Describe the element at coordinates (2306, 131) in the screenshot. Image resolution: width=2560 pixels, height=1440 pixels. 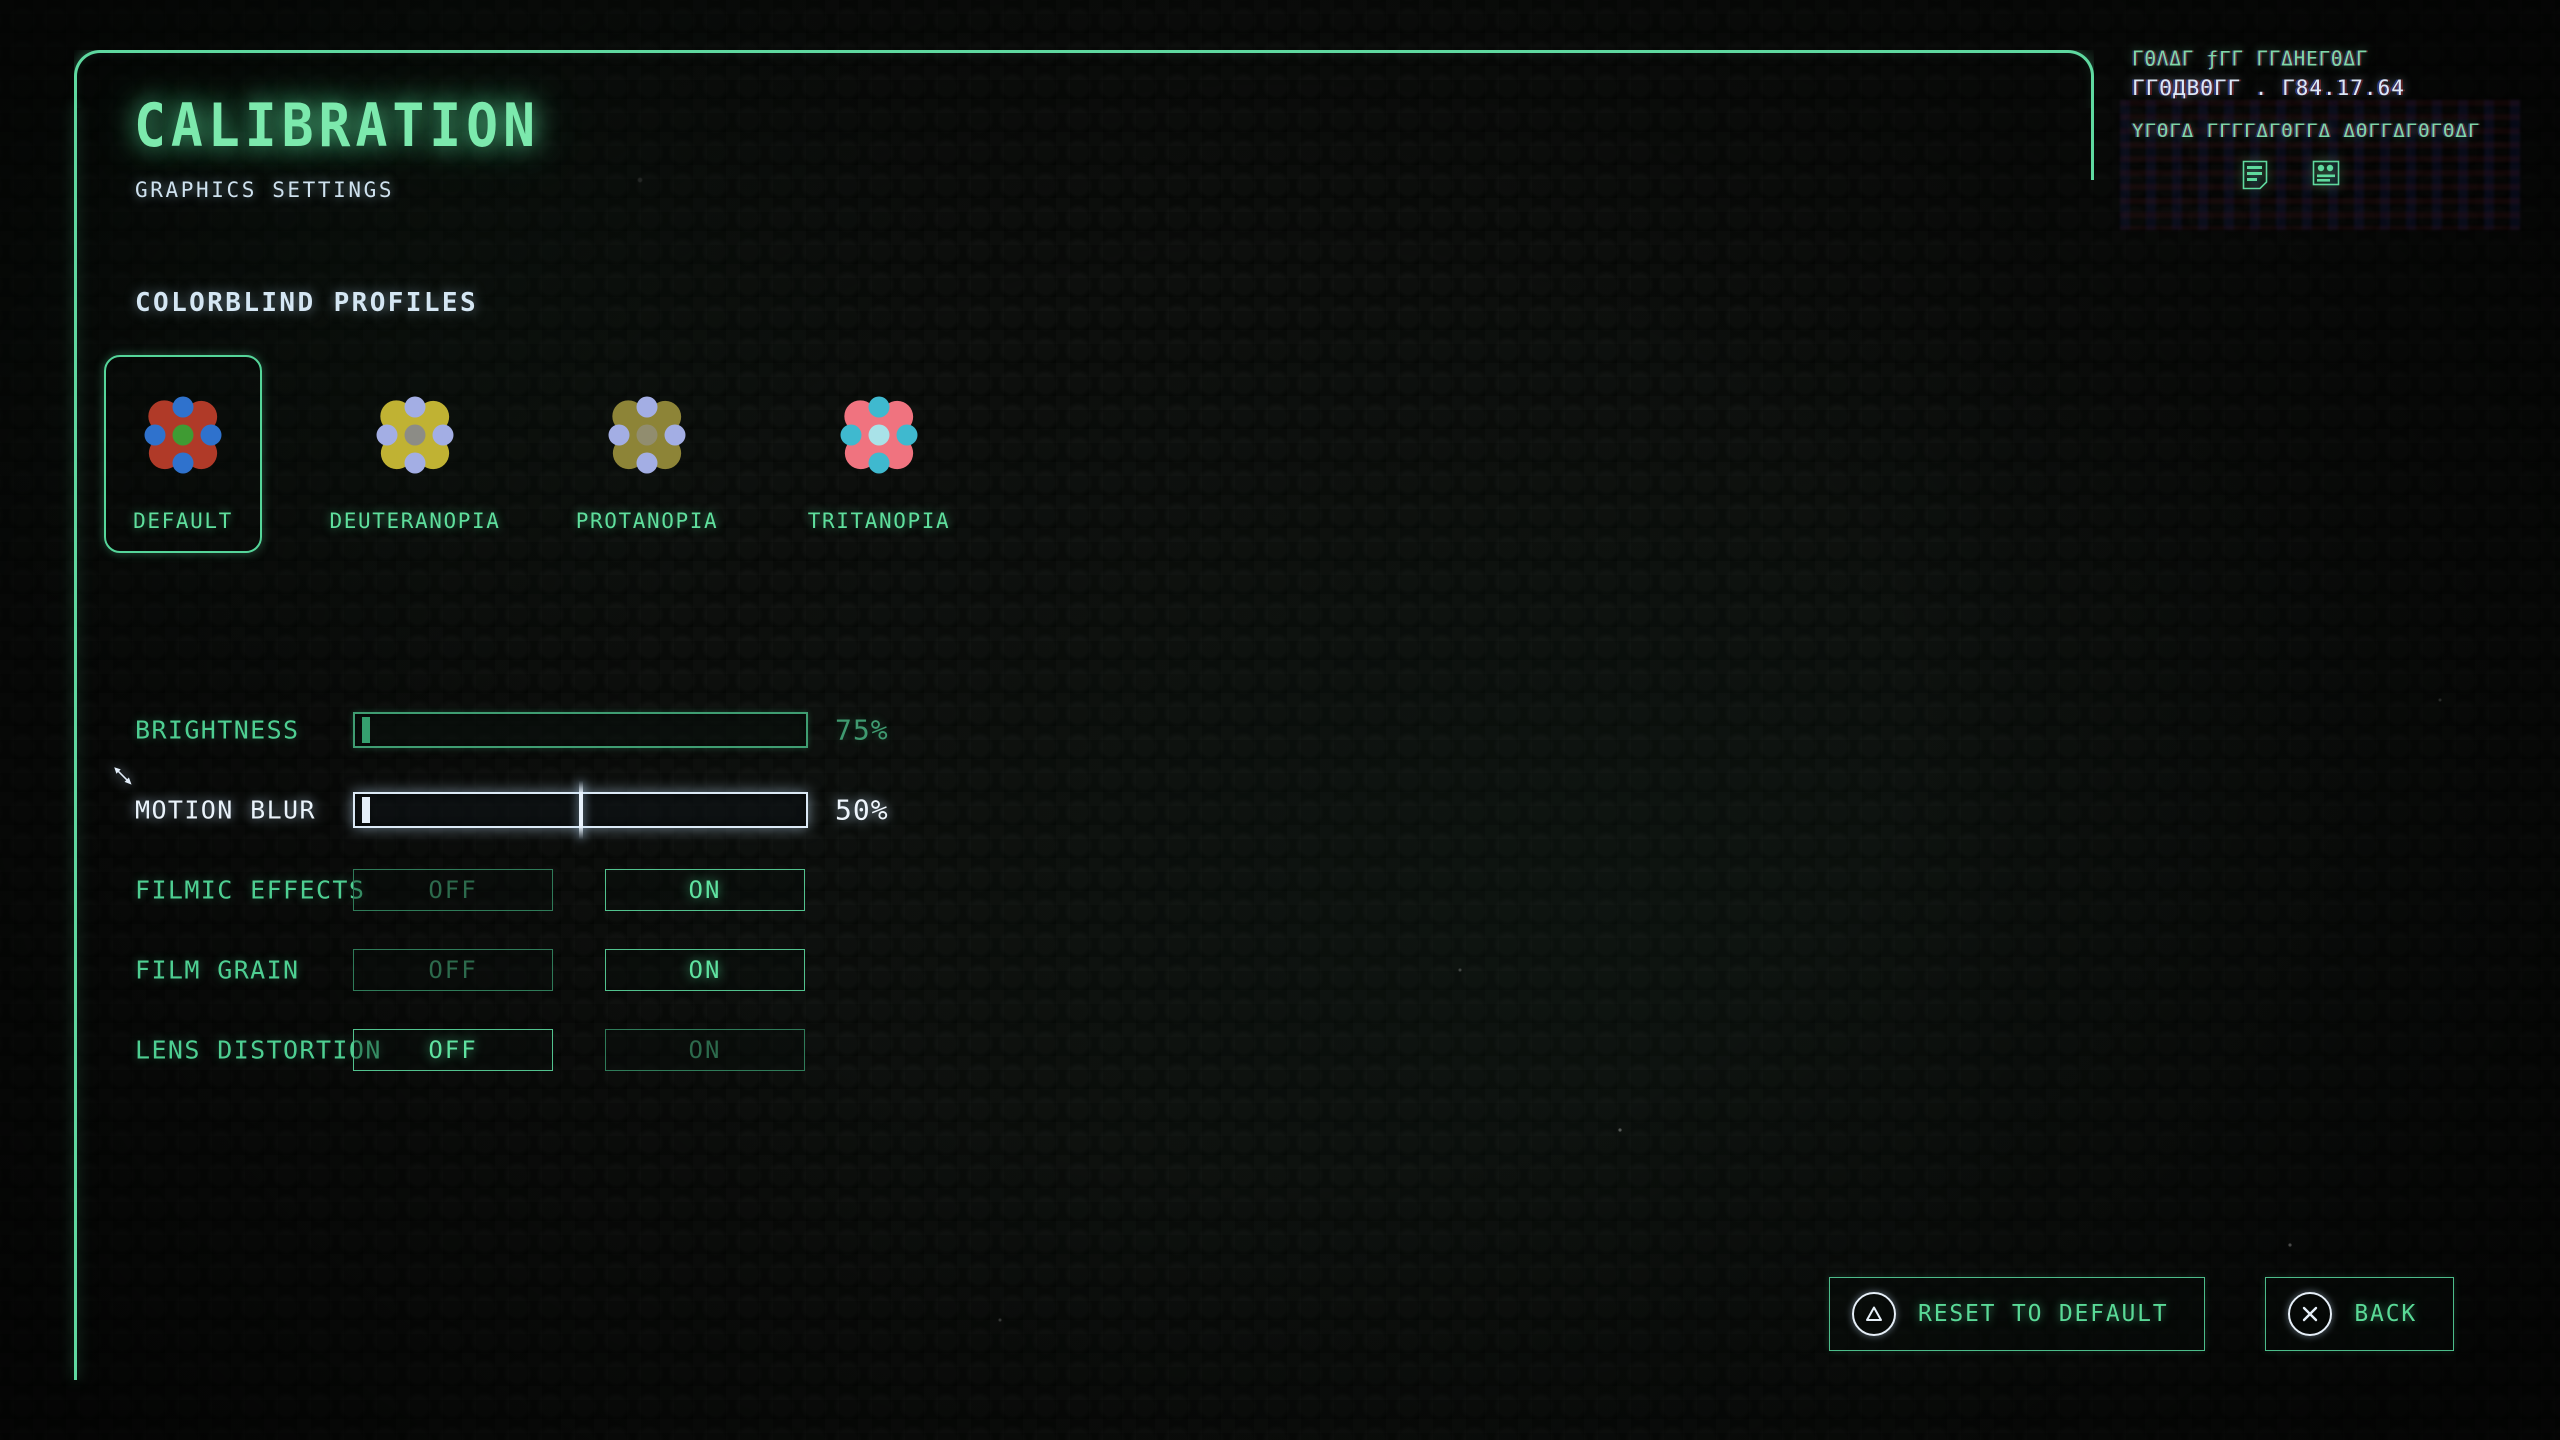
I see `hud-line-3: ΥГΘΓΔ ΓГΓΓΔΓΘΓΓΔ ΔΘΓΓΔΓΘΓΘΔΓ` at that location.